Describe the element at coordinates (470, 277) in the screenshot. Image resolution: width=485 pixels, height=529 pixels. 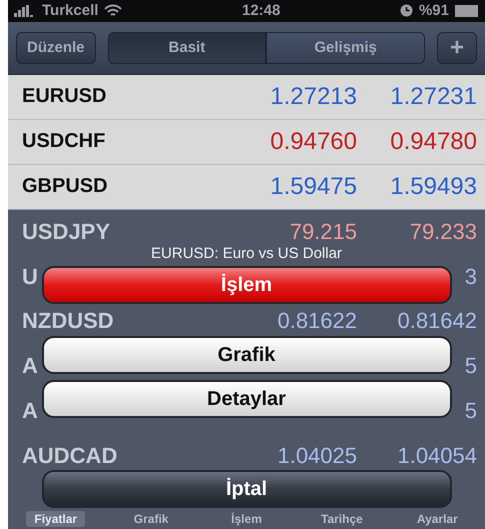
I see `ask-price: 3` at that location.